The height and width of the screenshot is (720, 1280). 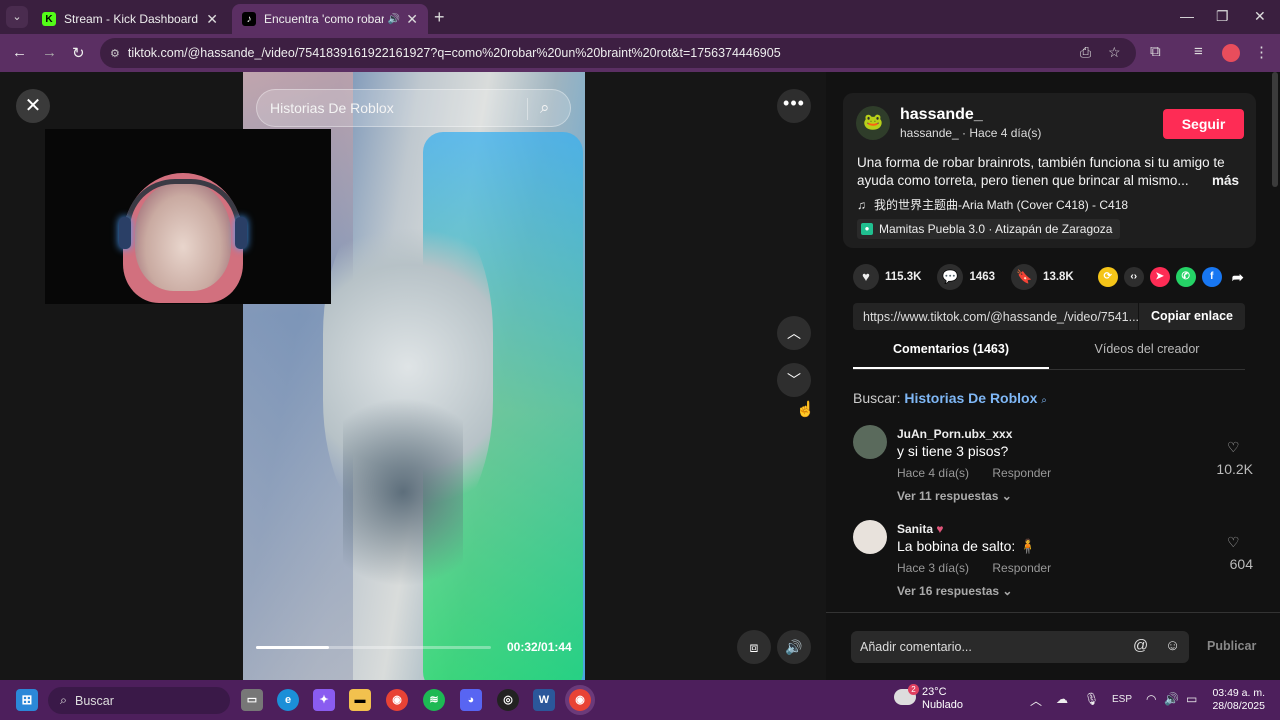 I want to click on view-replies-label: Ver 11 respuestas, so click(x=948, y=496).